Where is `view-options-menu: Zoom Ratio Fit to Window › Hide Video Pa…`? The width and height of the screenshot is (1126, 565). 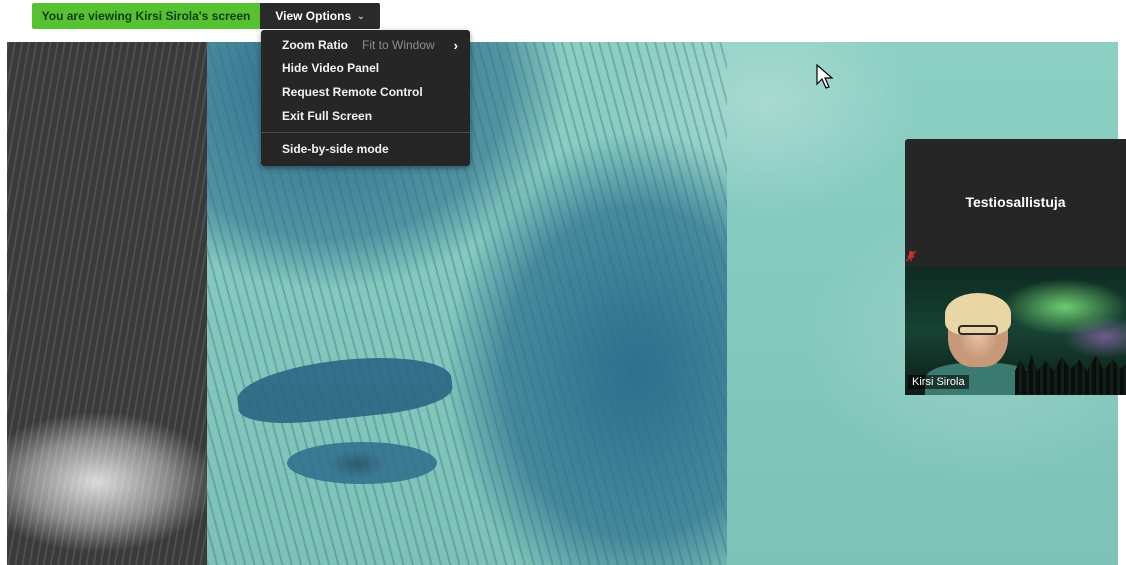 view-options-menu: Zoom Ratio Fit to Window › Hide Video Pa… is located at coordinates (365, 98).